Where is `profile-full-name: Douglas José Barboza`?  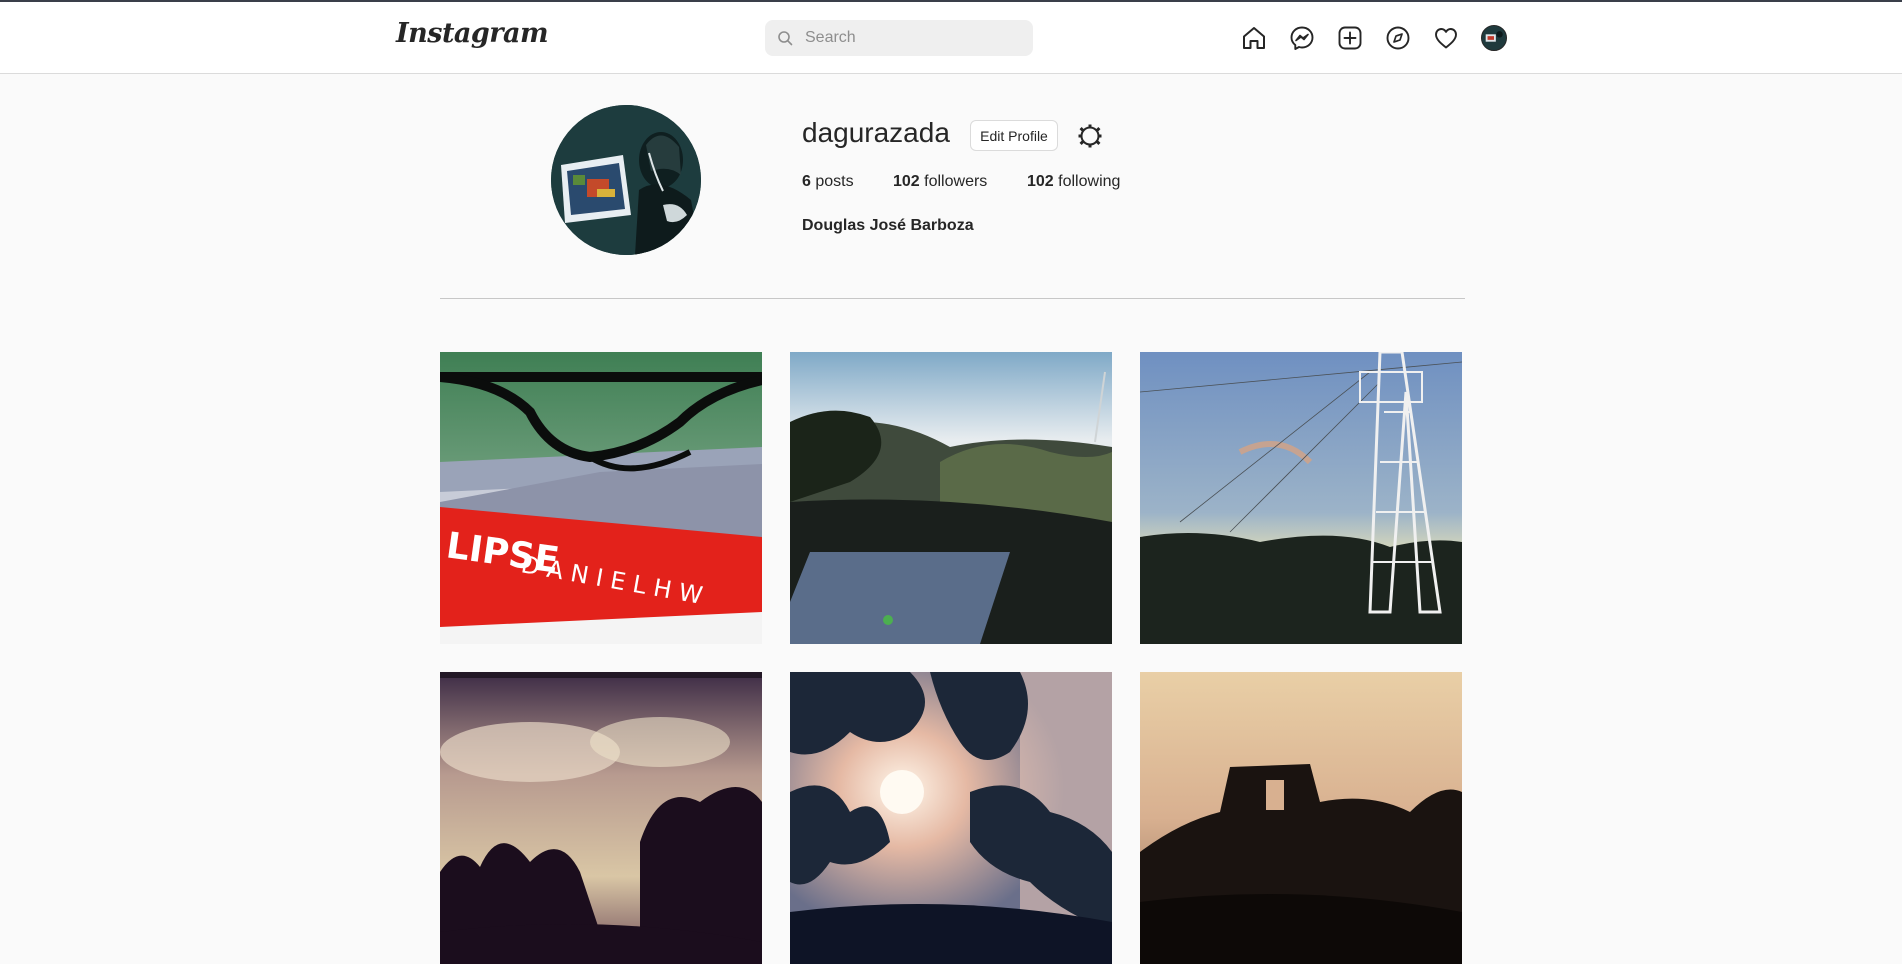 profile-full-name: Douglas José Barboza is located at coordinates (888, 225).